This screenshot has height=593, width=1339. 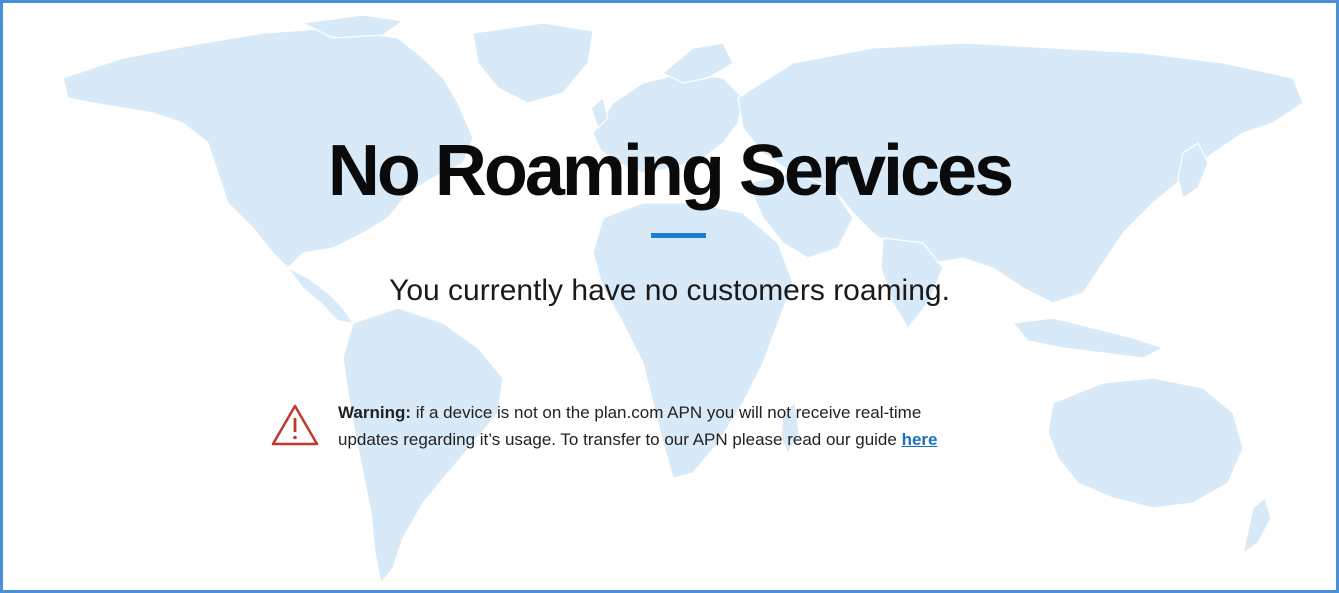 I want to click on guide-here-link: here, so click(x=920, y=439).